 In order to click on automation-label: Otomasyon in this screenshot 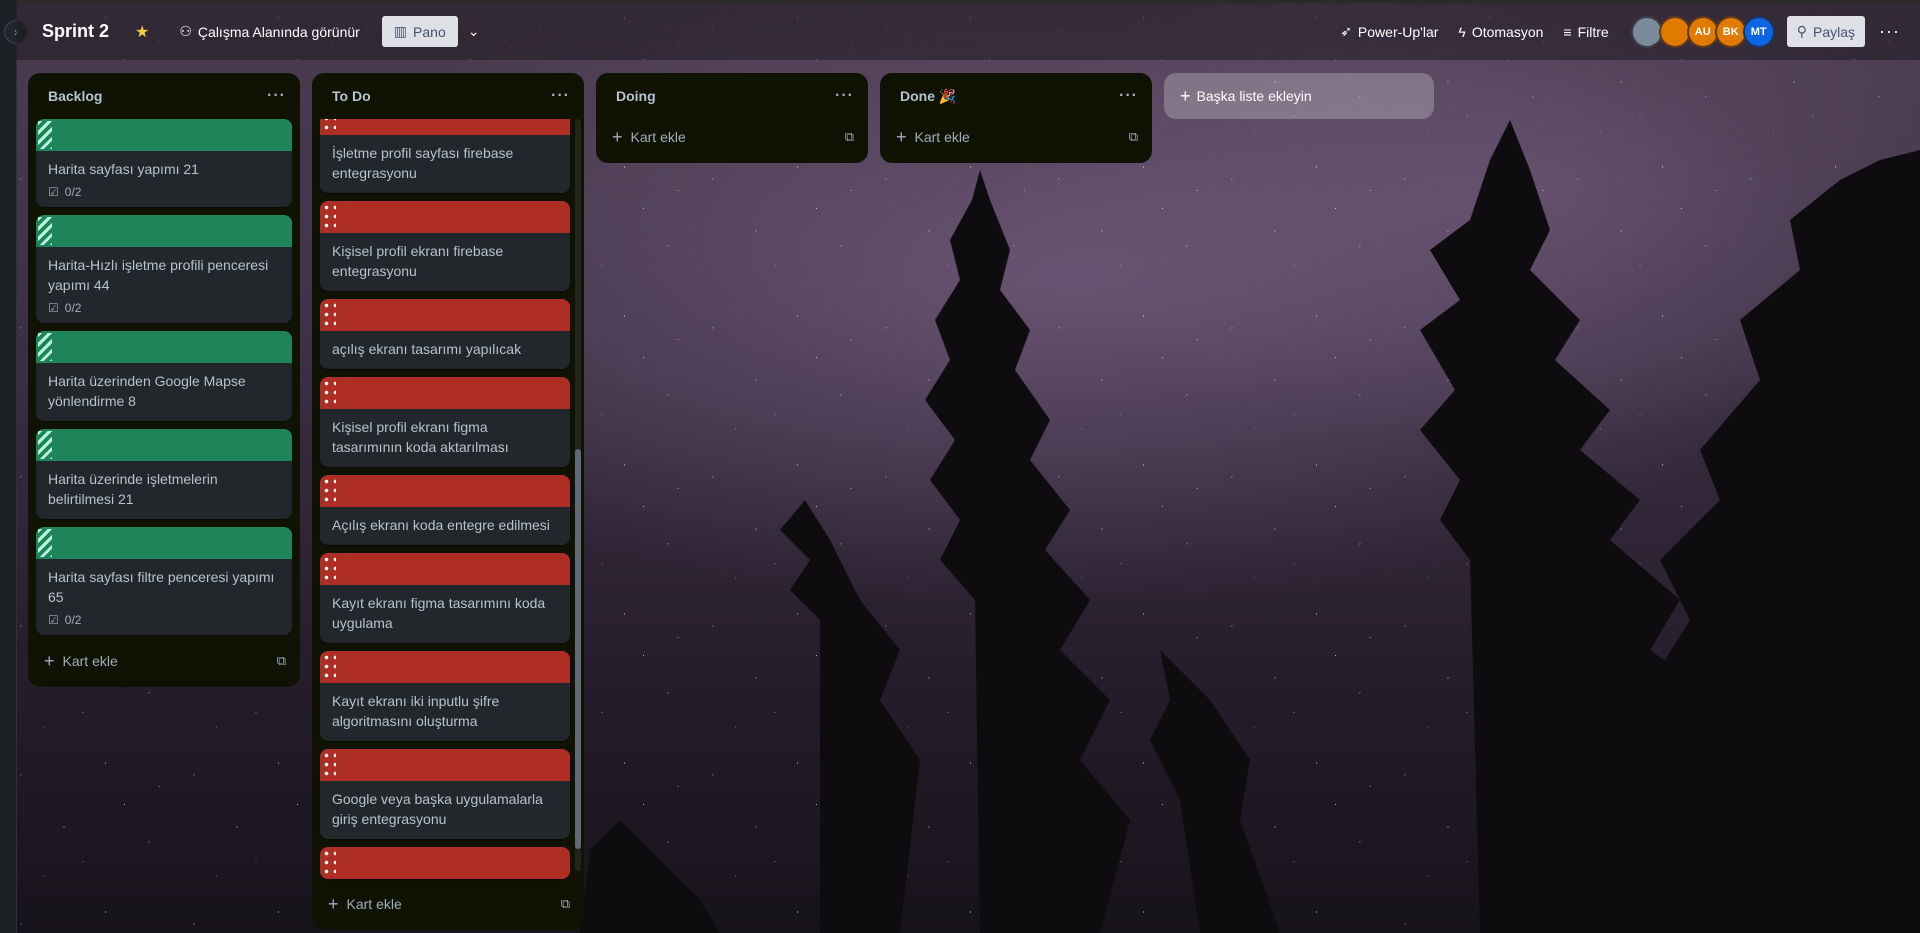, I will do `click(1507, 31)`.